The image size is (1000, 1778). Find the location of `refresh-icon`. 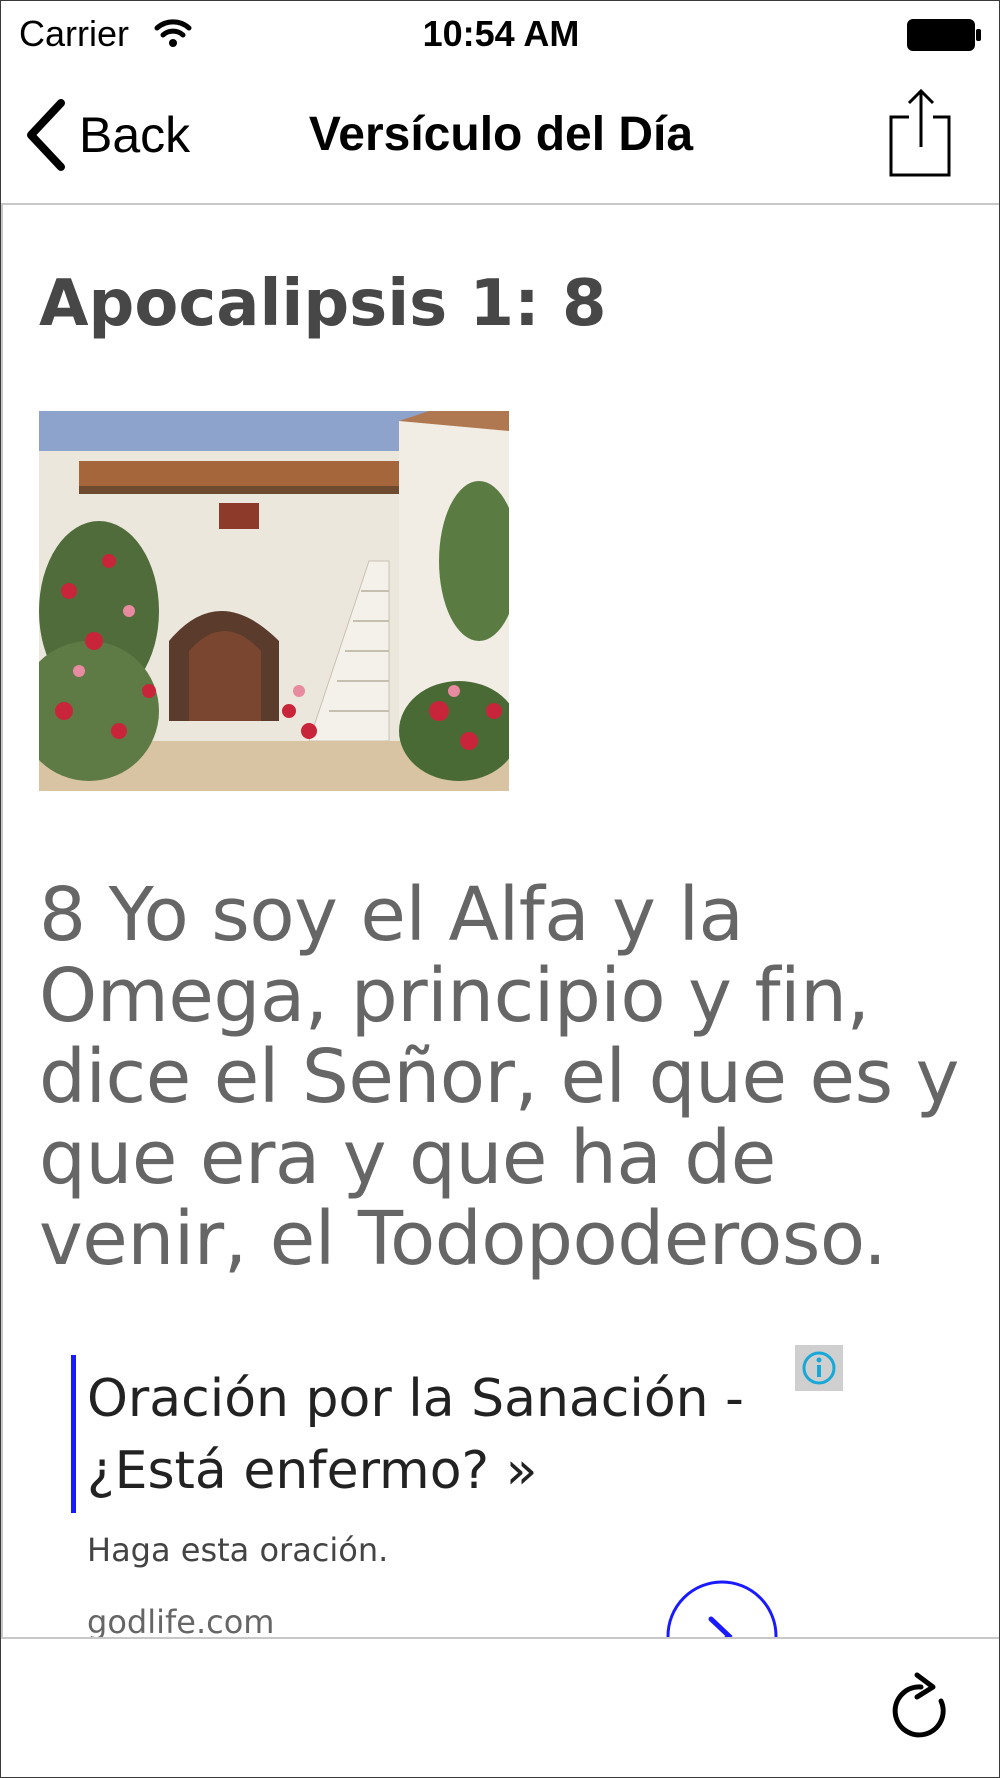

refresh-icon is located at coordinates (923, 1707).